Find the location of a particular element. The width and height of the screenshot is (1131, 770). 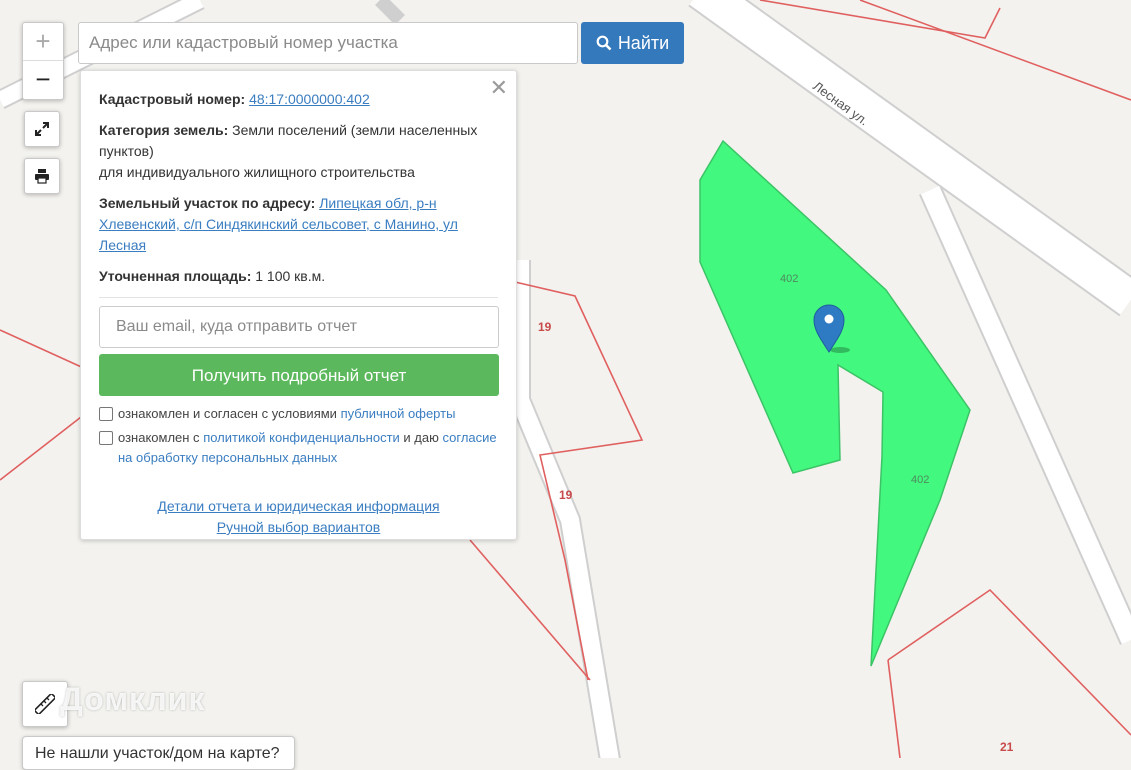

land-category-label: Категория земель: is located at coordinates (164, 130).